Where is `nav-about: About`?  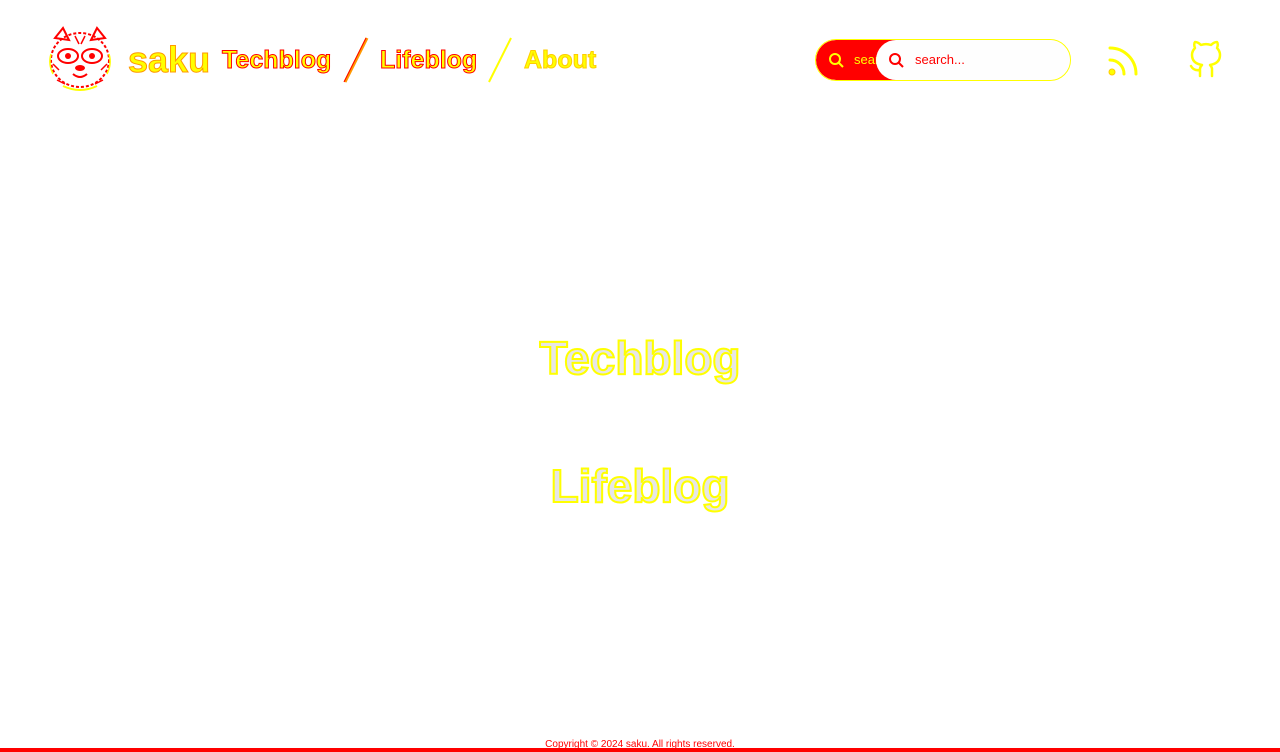
nav-about: About is located at coordinates (559, 60).